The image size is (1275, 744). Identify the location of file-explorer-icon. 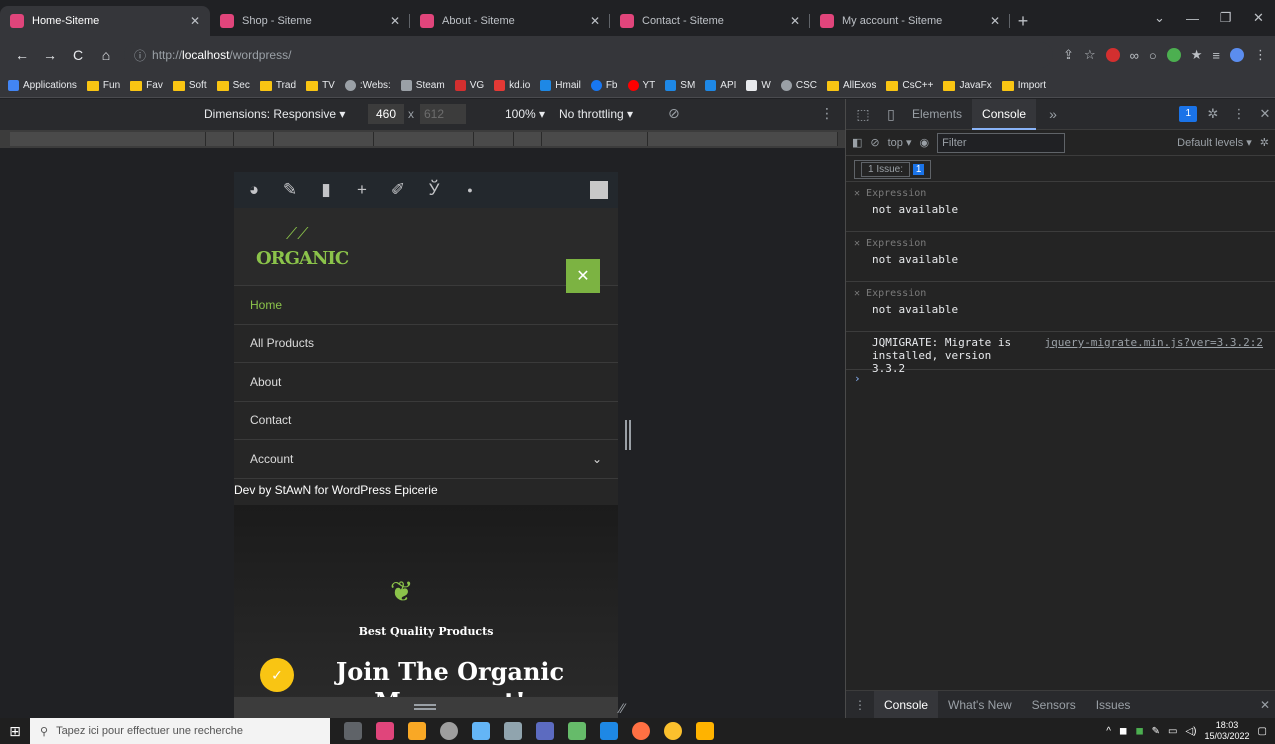
(705, 731).